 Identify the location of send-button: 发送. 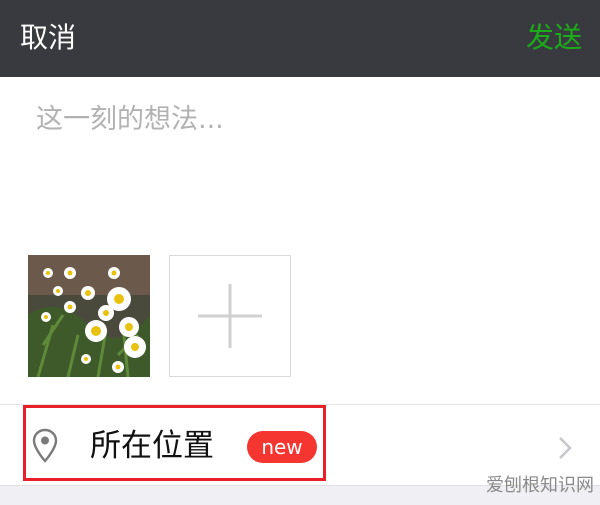
(554, 38).